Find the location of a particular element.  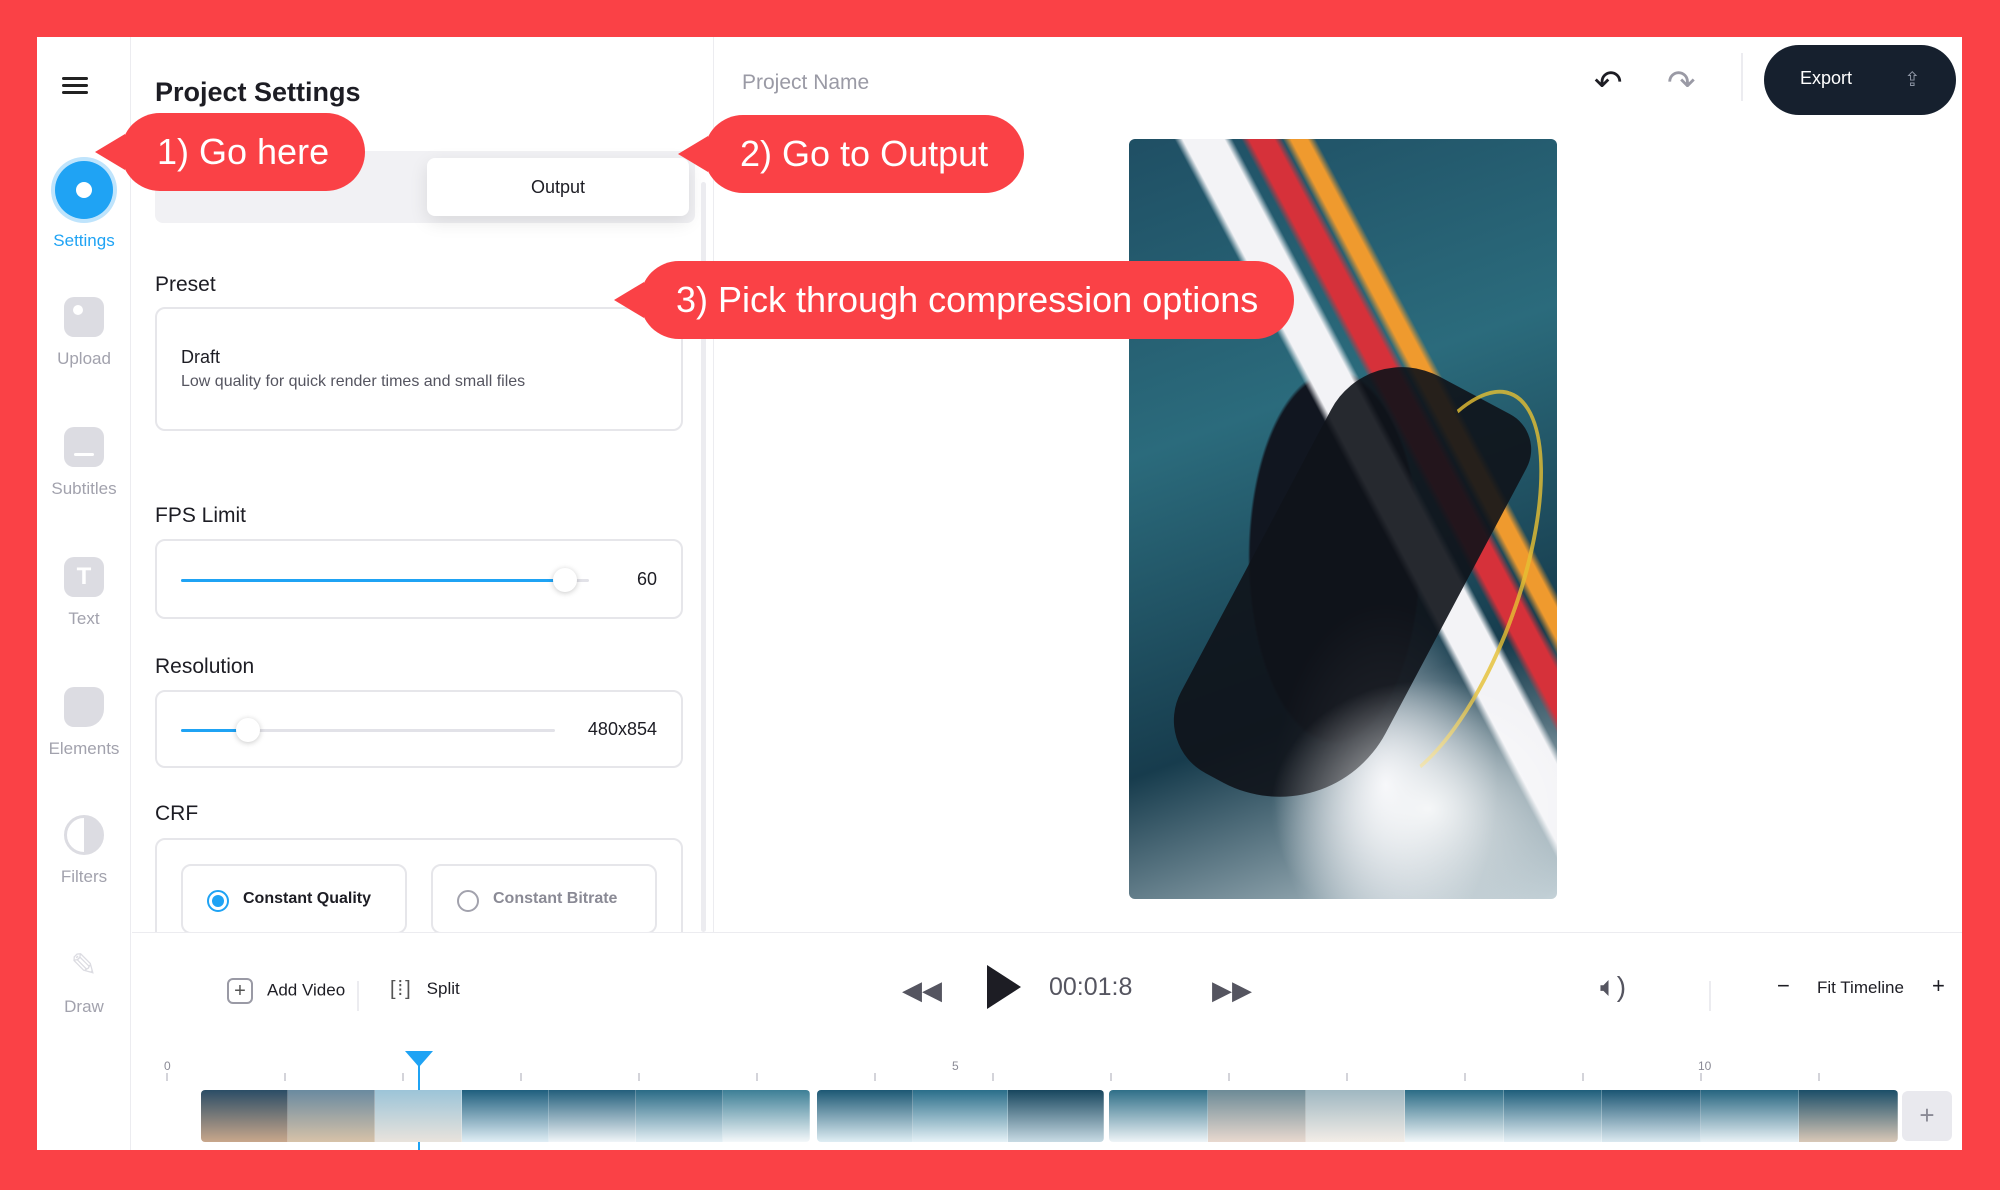

subtitles-icon is located at coordinates (84, 447).